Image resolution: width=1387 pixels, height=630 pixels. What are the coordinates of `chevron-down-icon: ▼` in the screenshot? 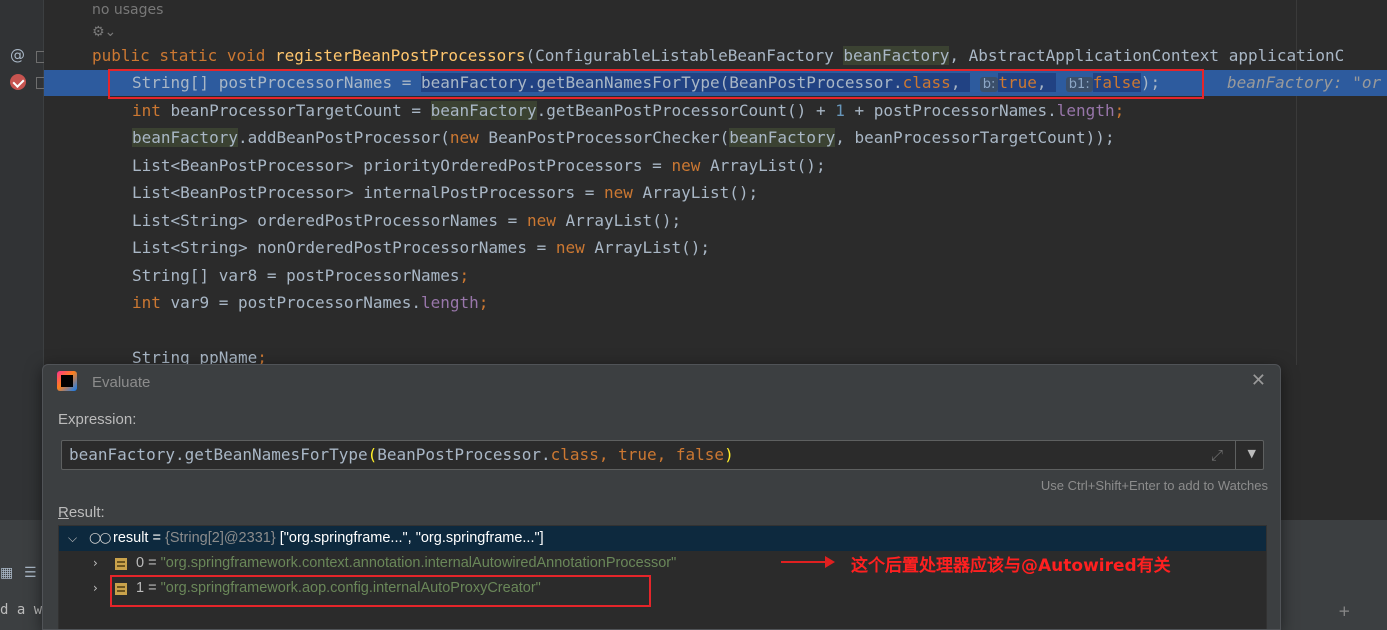 It's located at (1252, 453).